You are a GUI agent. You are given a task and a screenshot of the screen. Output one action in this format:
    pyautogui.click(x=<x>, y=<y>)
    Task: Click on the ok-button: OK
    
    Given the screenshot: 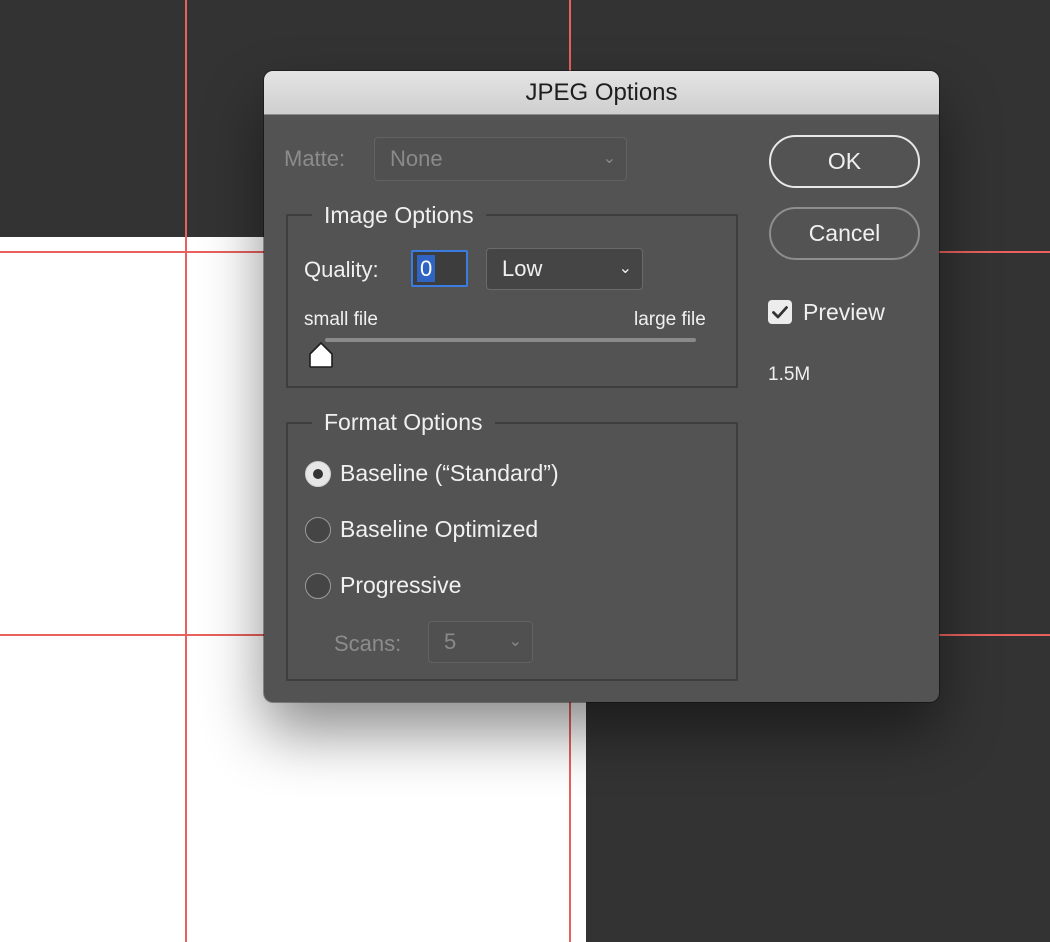 What is the action you would take?
    pyautogui.click(x=844, y=161)
    